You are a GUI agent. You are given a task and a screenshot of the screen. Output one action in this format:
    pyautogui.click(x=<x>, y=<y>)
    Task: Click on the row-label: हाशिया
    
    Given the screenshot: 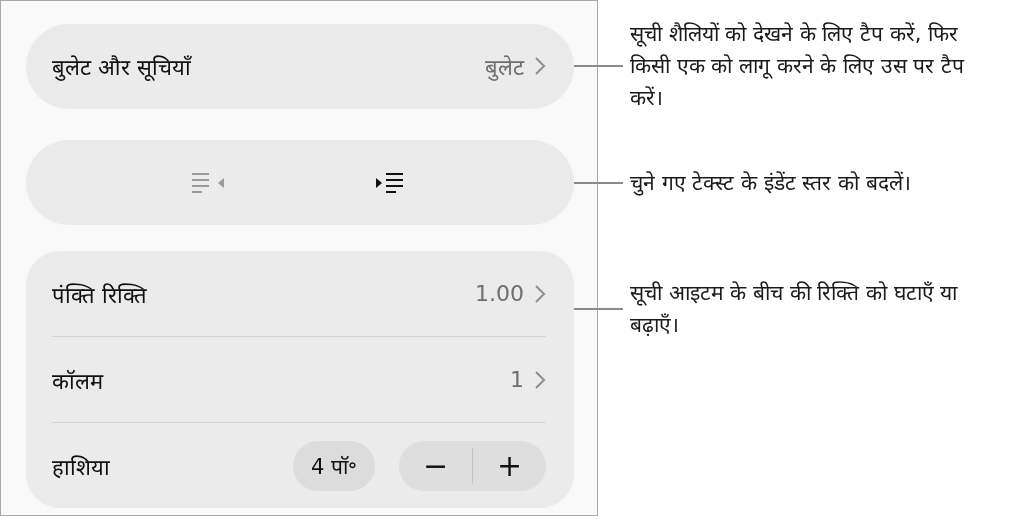 What is the action you would take?
    pyautogui.click(x=81, y=467)
    